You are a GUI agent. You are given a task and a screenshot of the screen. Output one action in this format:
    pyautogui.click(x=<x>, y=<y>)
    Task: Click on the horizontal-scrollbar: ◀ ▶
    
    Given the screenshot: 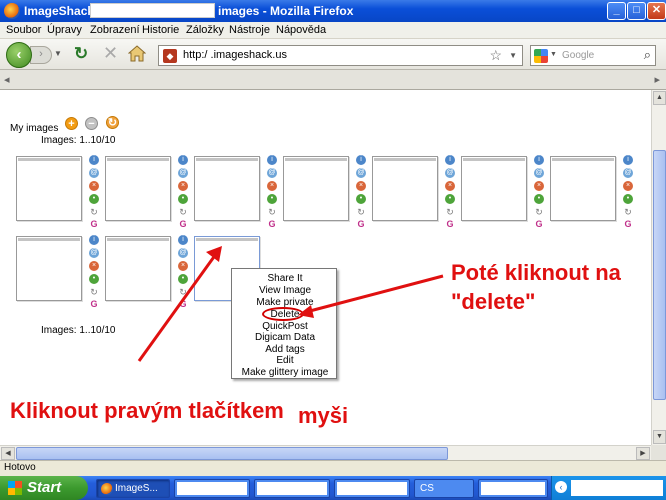 What is the action you would take?
    pyautogui.click(x=325, y=452)
    